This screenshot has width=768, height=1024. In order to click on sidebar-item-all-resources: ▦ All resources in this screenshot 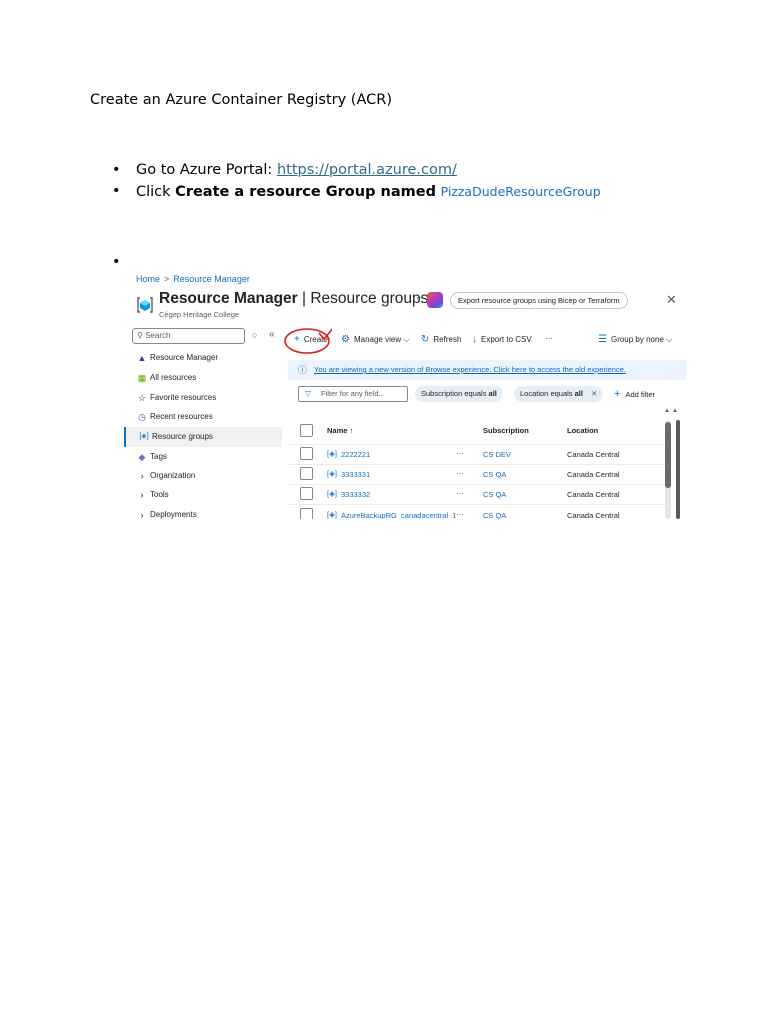, I will do `click(203, 378)`.